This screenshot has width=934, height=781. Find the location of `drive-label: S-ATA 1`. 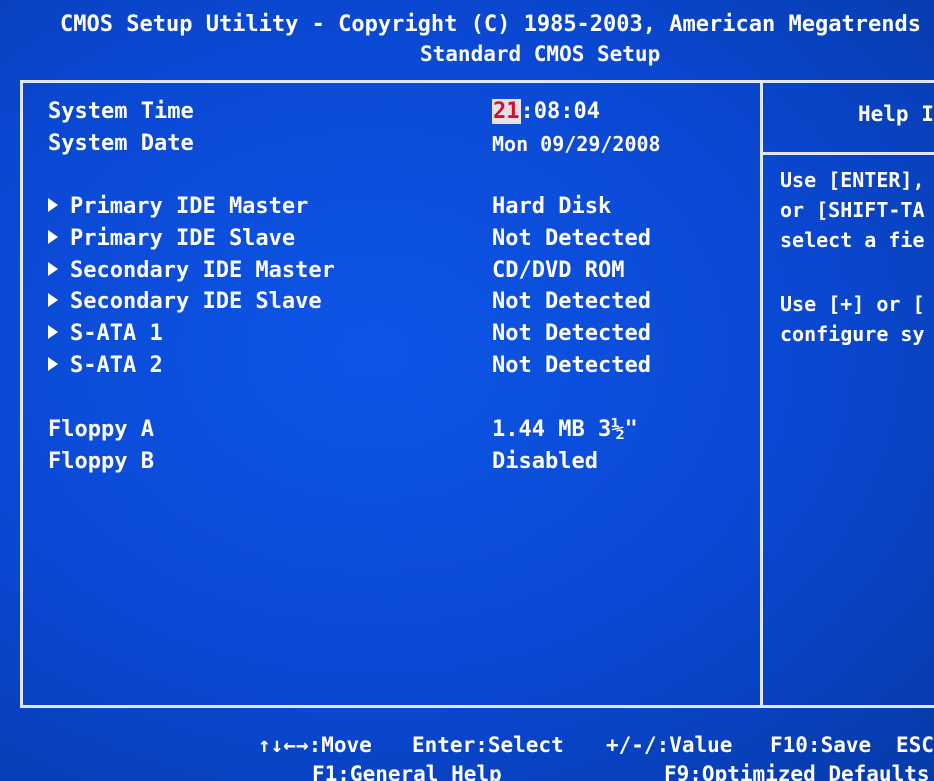

drive-label: S-ATA 1 is located at coordinates (116, 333).